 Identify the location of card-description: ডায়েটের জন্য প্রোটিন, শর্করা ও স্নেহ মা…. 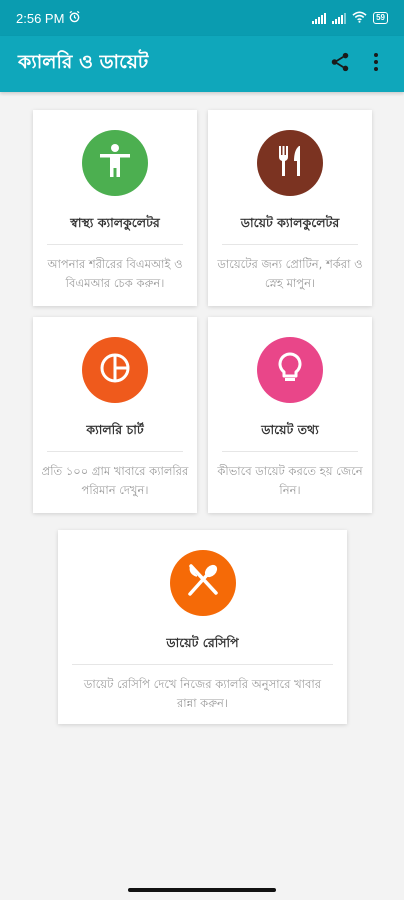
(290, 273).